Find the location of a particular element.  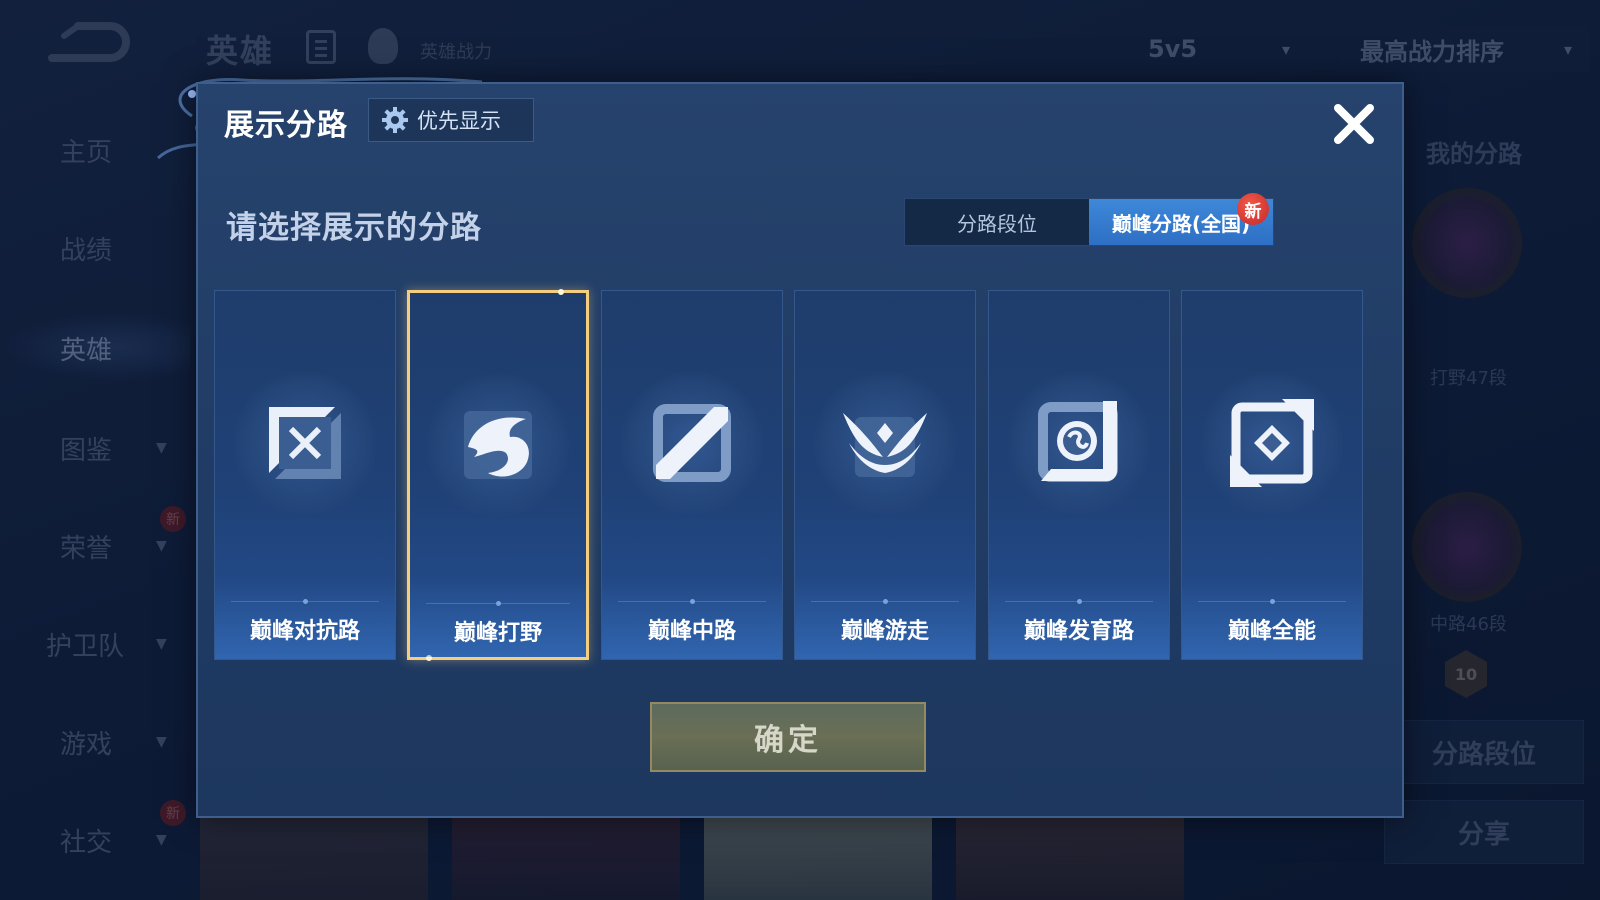

toggle-option-label: 巅峰分路(全国) is located at coordinates (1181, 223).